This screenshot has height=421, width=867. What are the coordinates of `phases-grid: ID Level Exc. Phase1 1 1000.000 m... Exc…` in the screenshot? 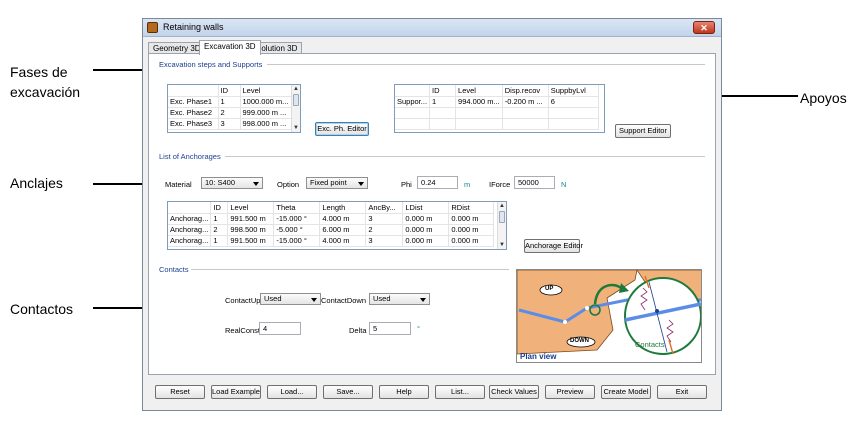 It's located at (234, 108).